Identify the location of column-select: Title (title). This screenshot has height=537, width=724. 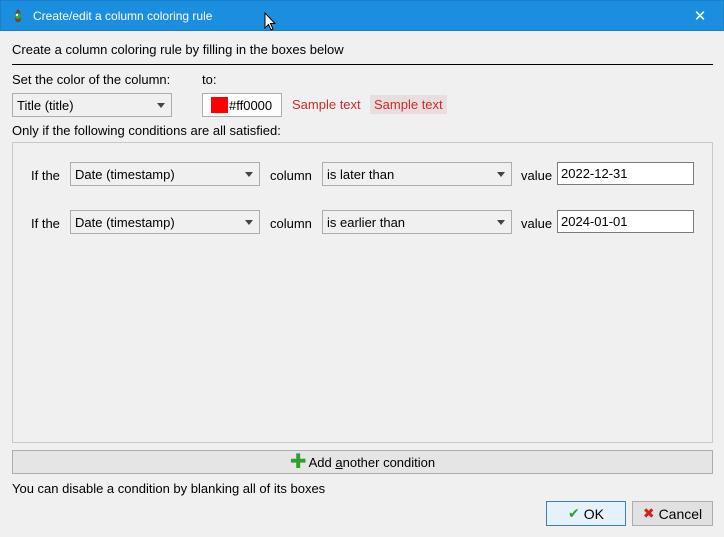
(92, 105).